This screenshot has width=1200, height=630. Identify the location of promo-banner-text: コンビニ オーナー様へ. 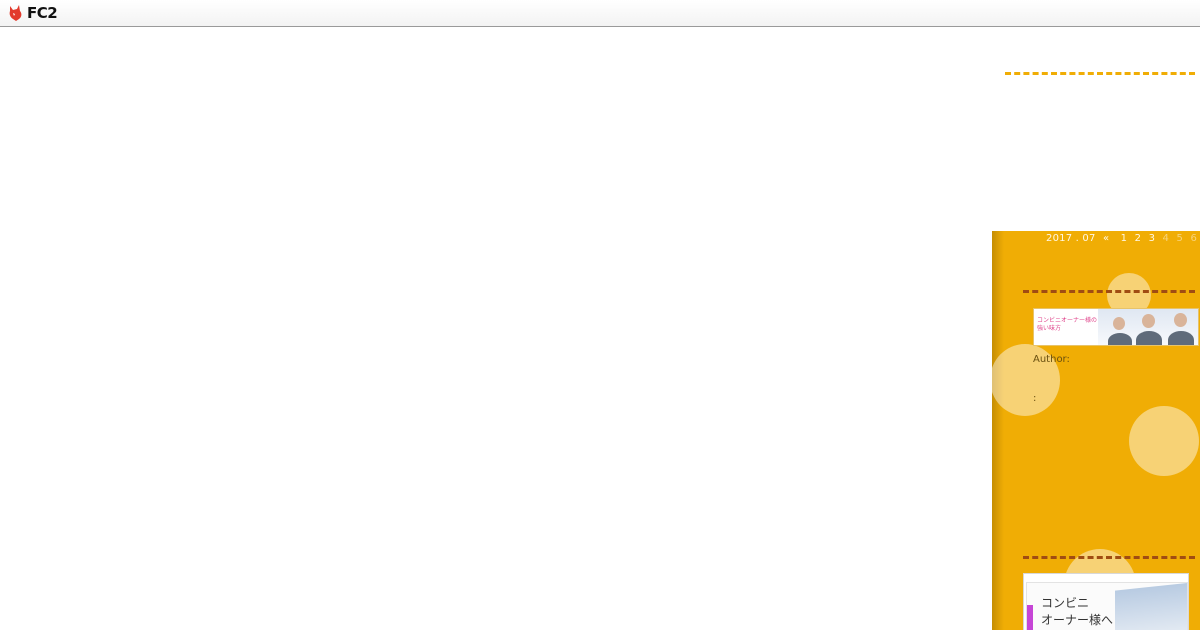
(1077, 612).